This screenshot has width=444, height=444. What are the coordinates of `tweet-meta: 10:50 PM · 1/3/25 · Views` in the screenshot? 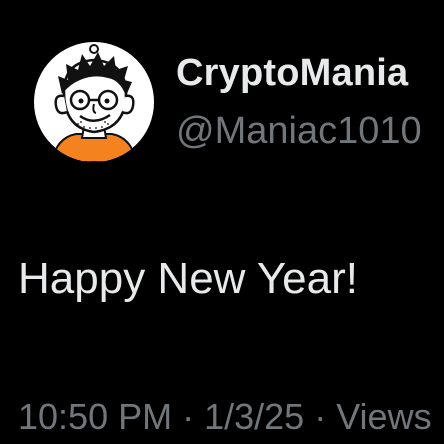 It's located at (225, 417).